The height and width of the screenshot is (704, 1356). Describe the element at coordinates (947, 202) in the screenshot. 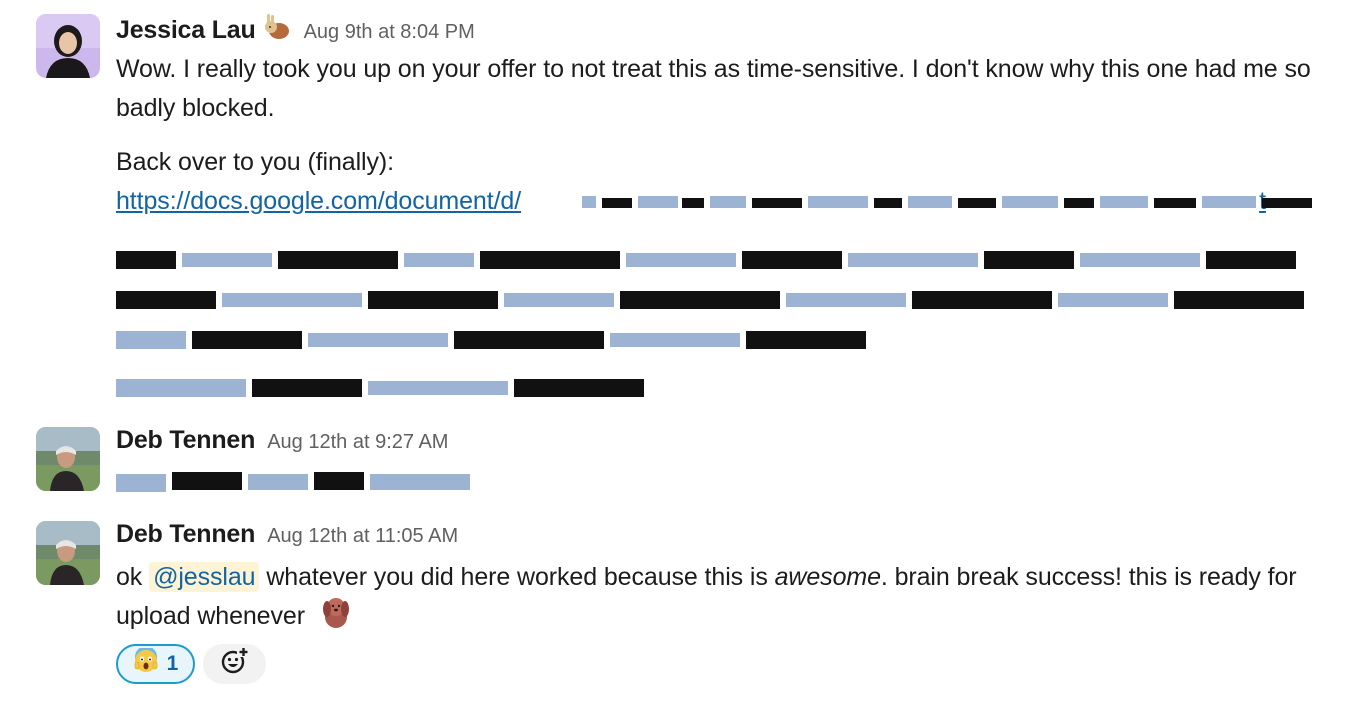

I see `redacted-link-id` at that location.